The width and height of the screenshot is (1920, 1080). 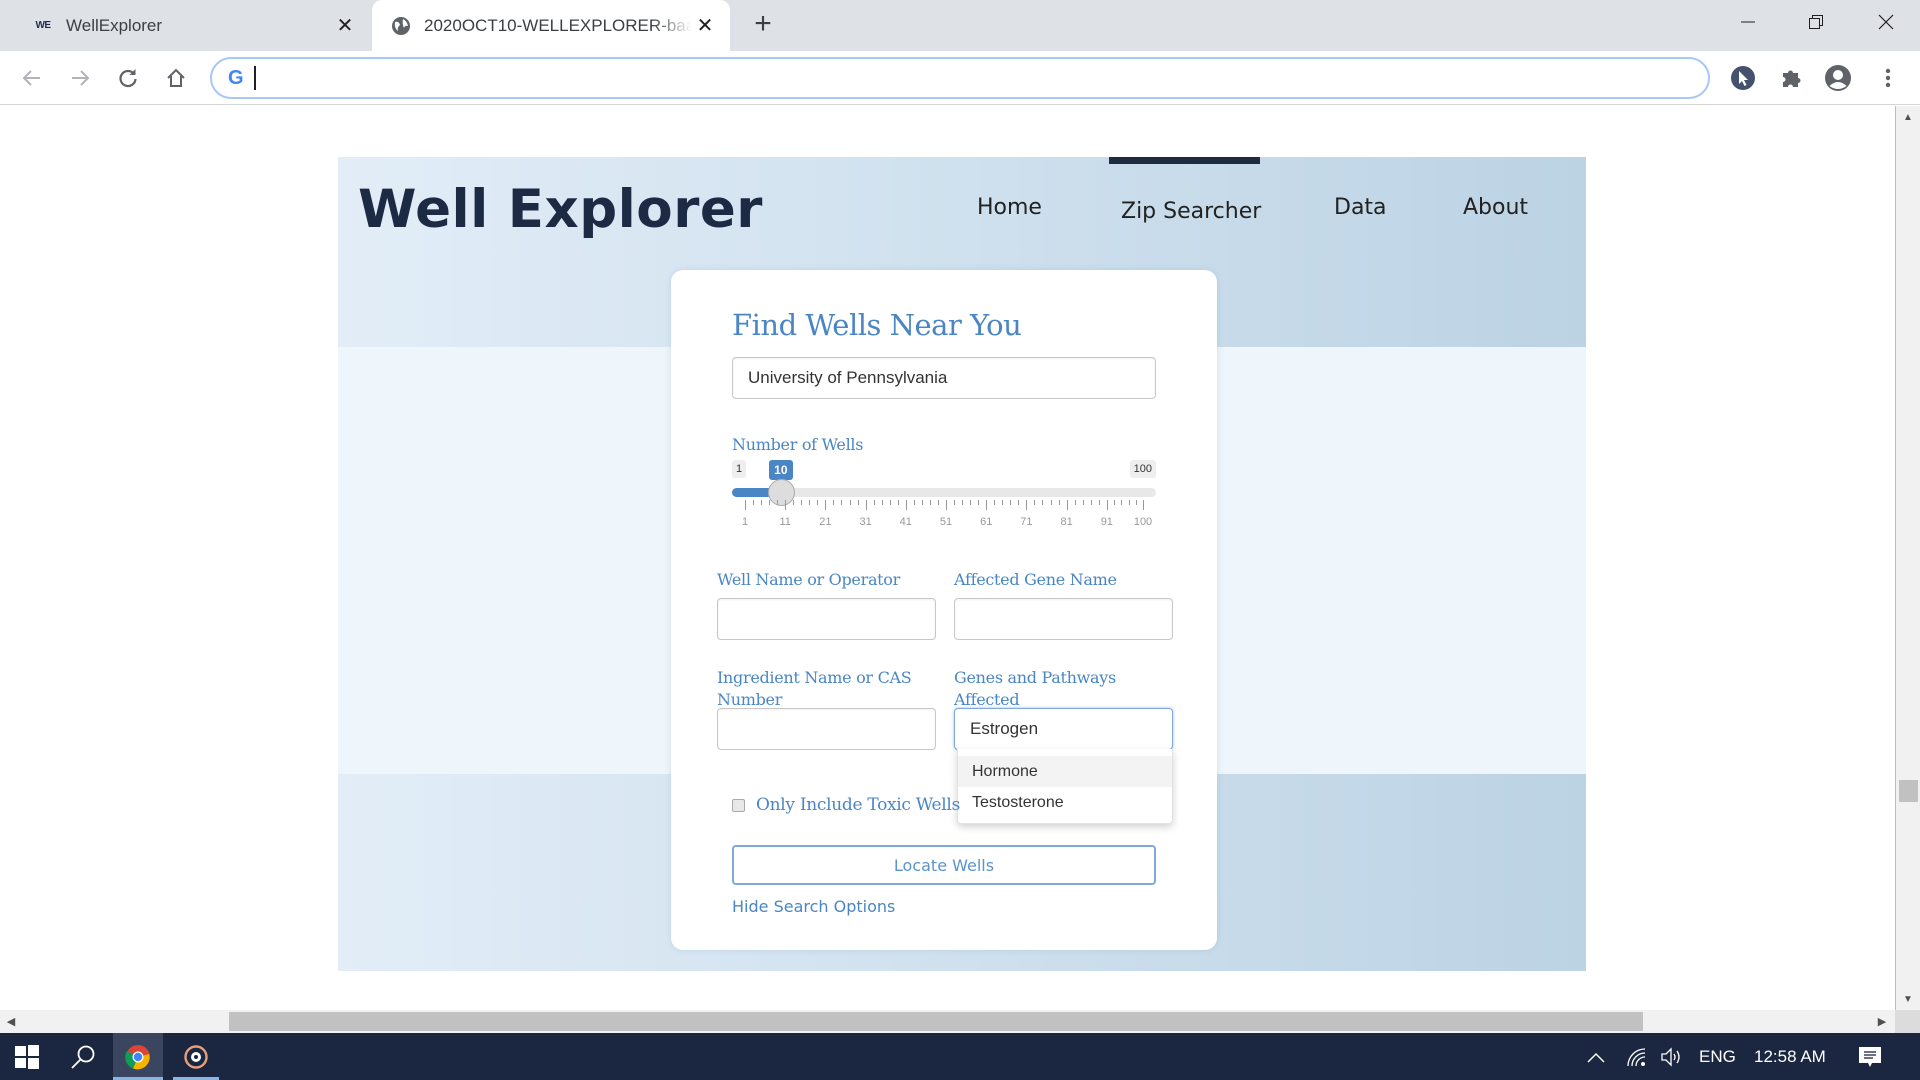 What do you see at coordinates (858, 805) in the screenshot?
I see `toxic-wells-label: Only Include Toxic Wells` at bounding box center [858, 805].